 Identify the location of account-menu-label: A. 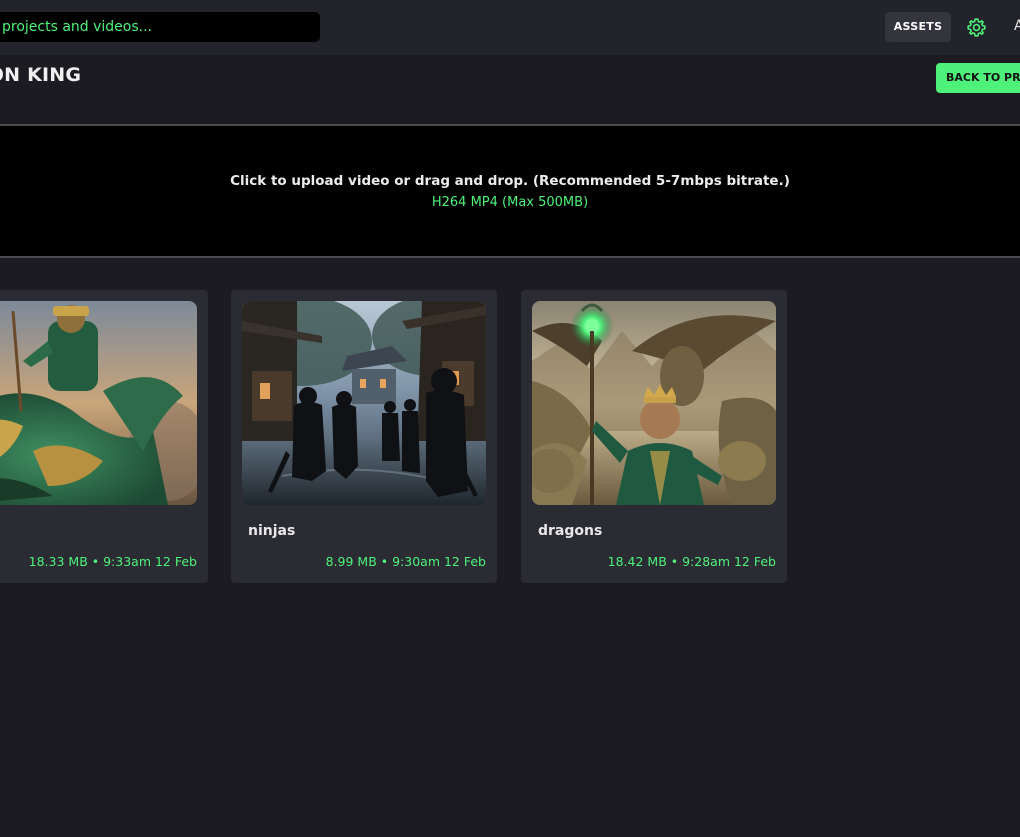
(1017, 26).